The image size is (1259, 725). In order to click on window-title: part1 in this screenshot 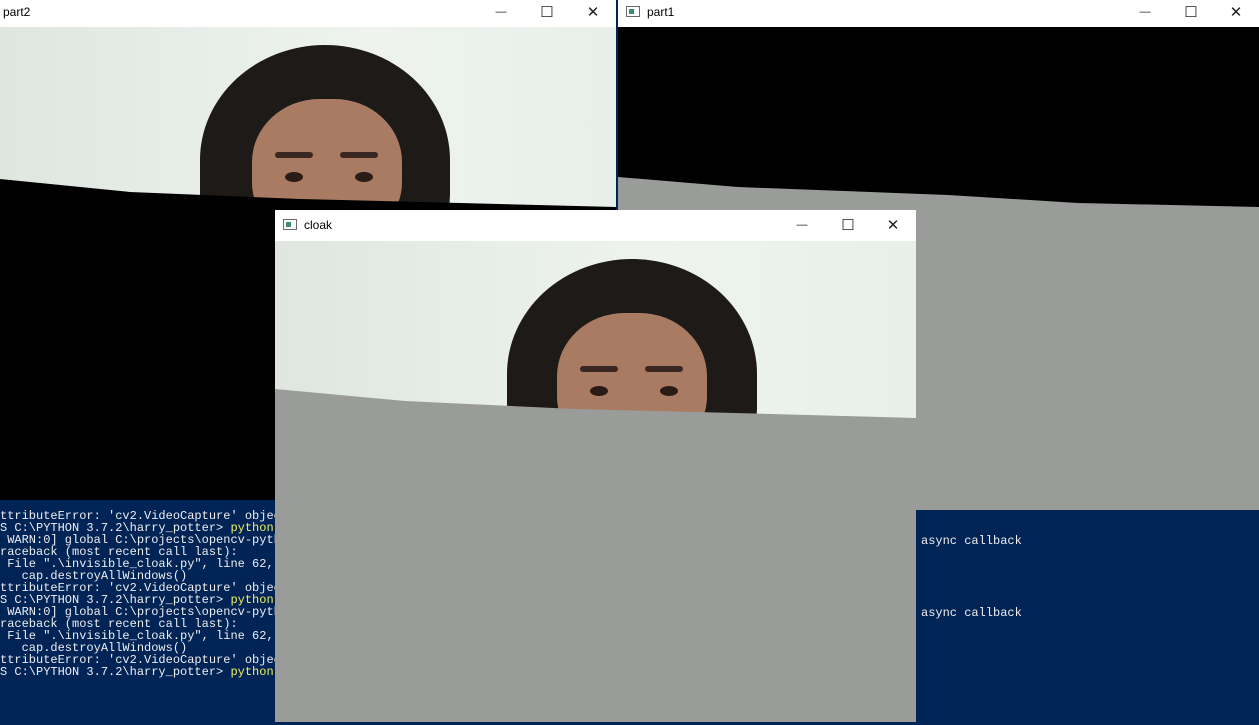, I will do `click(661, 12)`.